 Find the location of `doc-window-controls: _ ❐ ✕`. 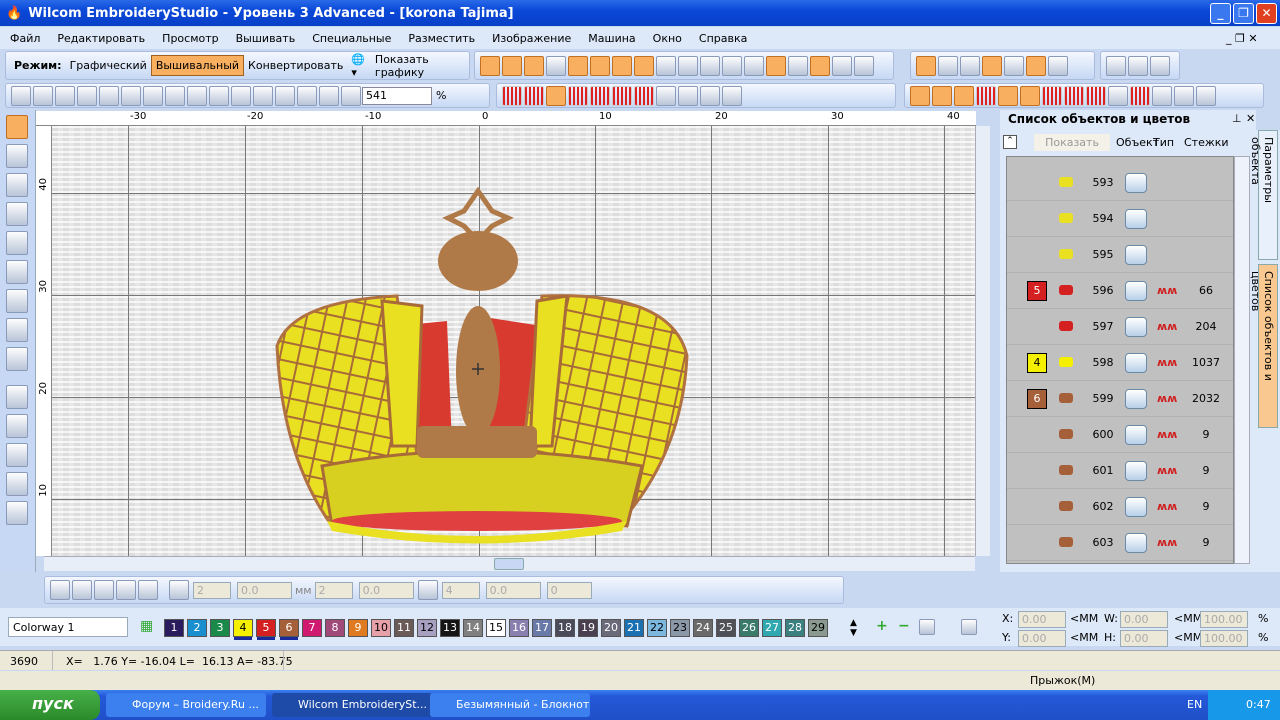

doc-window-controls: _ ❐ ✕ is located at coordinates (1242, 38).